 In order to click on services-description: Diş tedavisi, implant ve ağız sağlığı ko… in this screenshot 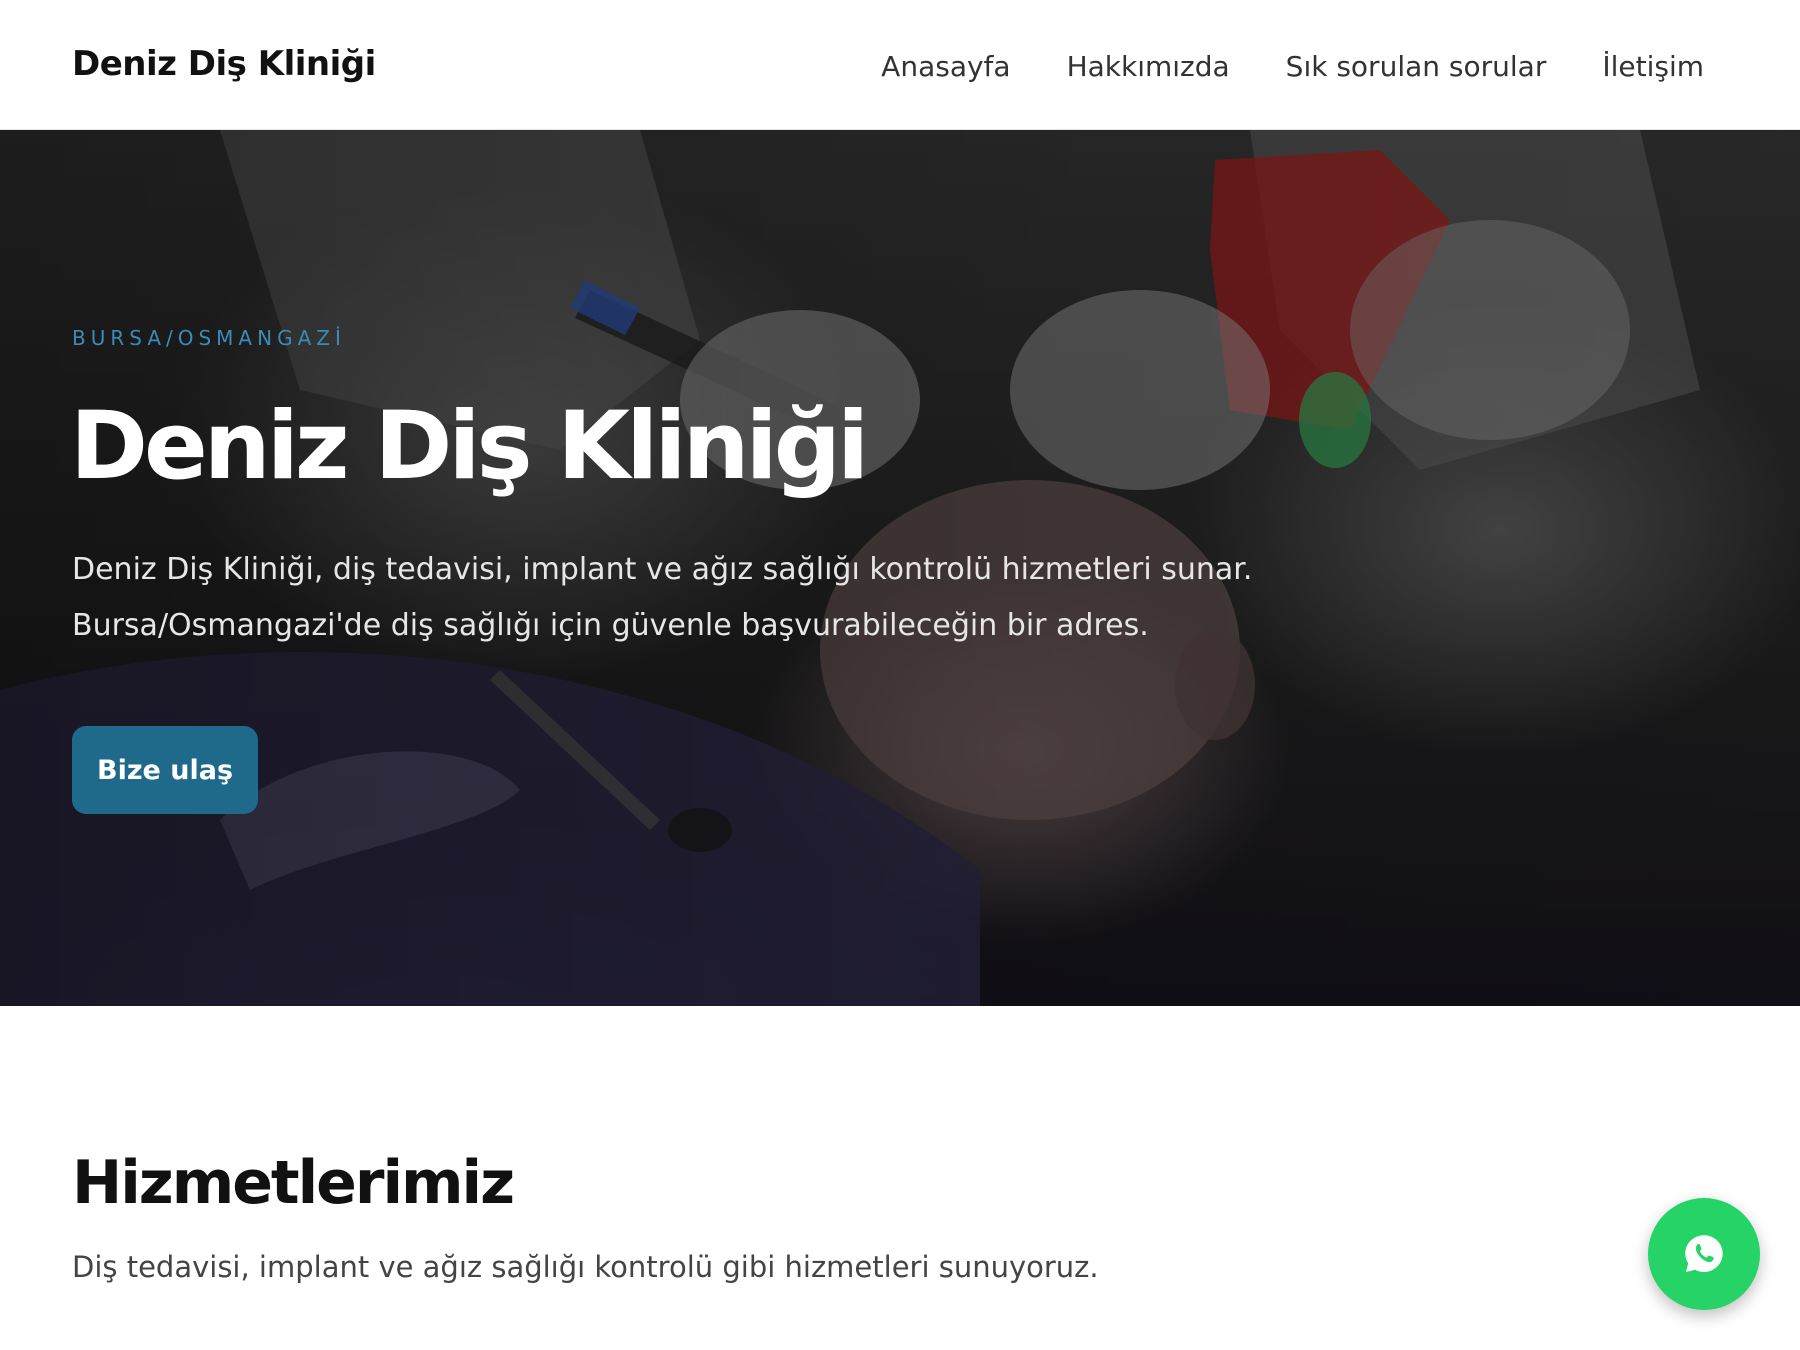, I will do `click(585, 1267)`.